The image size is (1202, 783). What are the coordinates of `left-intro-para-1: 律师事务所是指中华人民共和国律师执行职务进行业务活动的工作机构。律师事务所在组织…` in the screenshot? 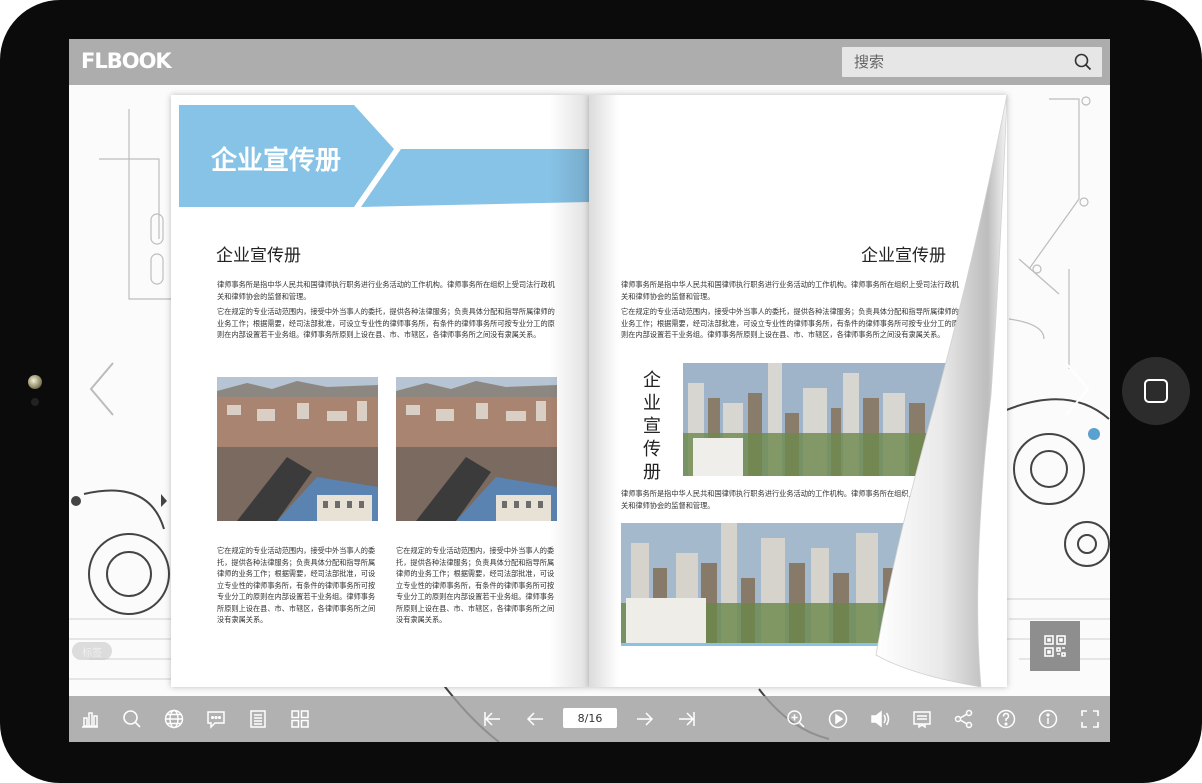 It's located at (386, 290).